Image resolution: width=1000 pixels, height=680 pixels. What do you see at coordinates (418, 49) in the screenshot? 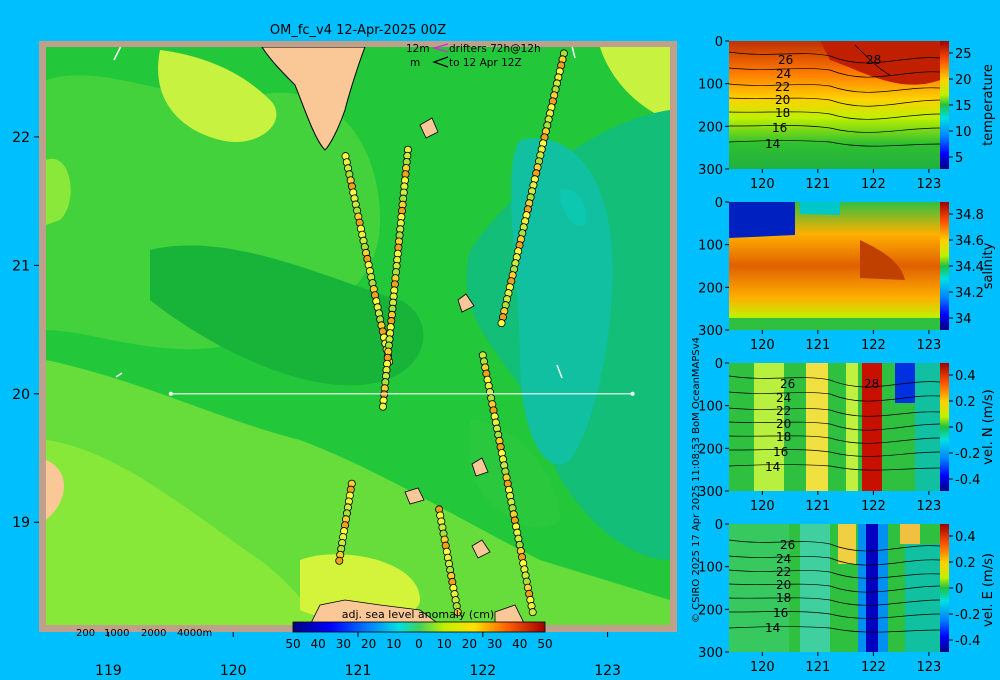
I see `legend-line1-left: 12m` at bounding box center [418, 49].